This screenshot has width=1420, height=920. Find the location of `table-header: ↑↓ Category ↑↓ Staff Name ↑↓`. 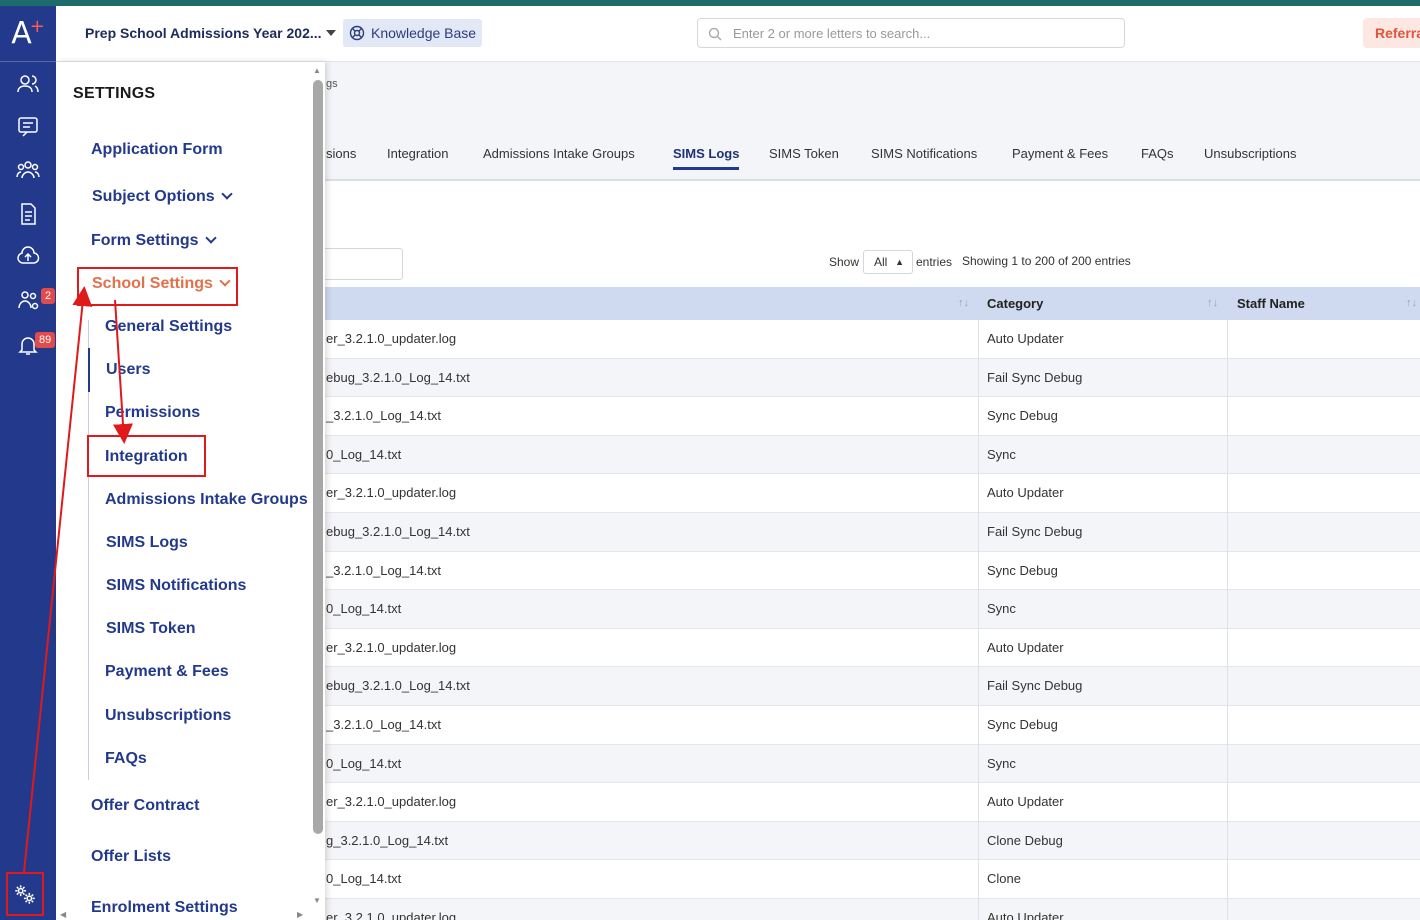

table-header: ↑↓ Category ↑↓ Staff Name ↑↓ is located at coordinates (865, 303).